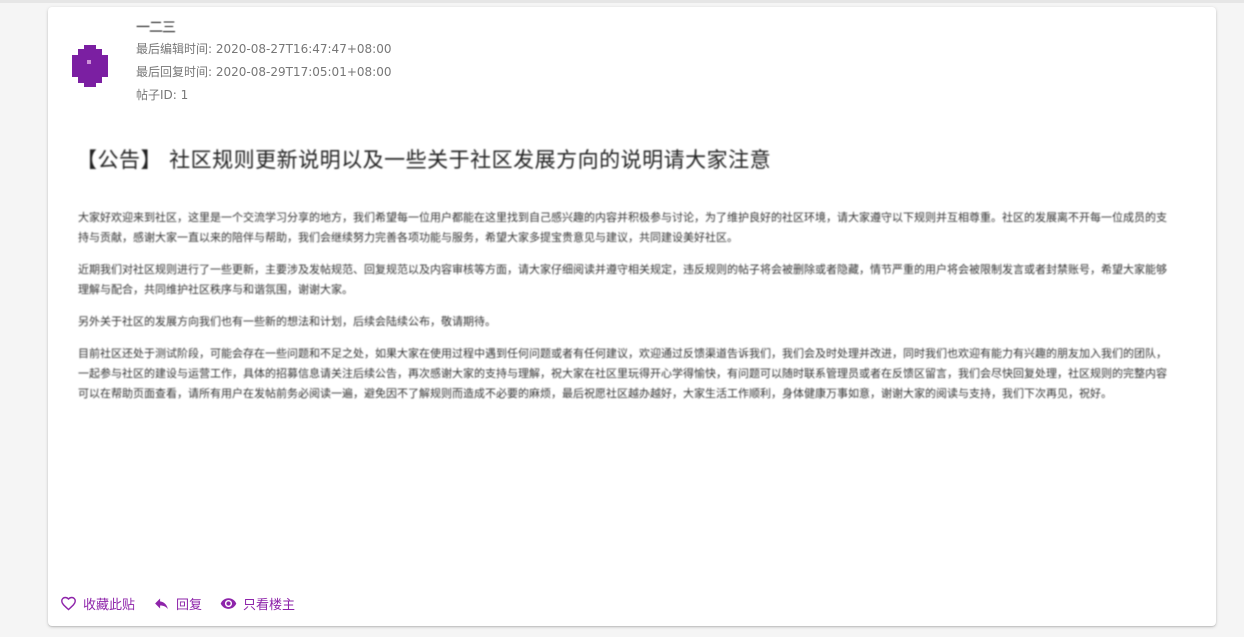 Image resolution: width=1244 pixels, height=637 pixels. What do you see at coordinates (109, 605) in the screenshot?
I see `favorite-label: 收藏此贴` at bounding box center [109, 605].